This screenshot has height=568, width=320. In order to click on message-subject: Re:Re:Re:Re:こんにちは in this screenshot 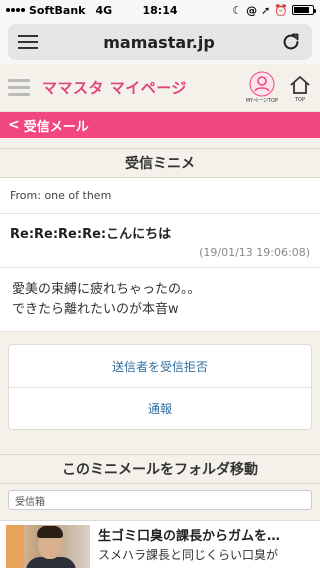, I will do `click(91, 234)`.